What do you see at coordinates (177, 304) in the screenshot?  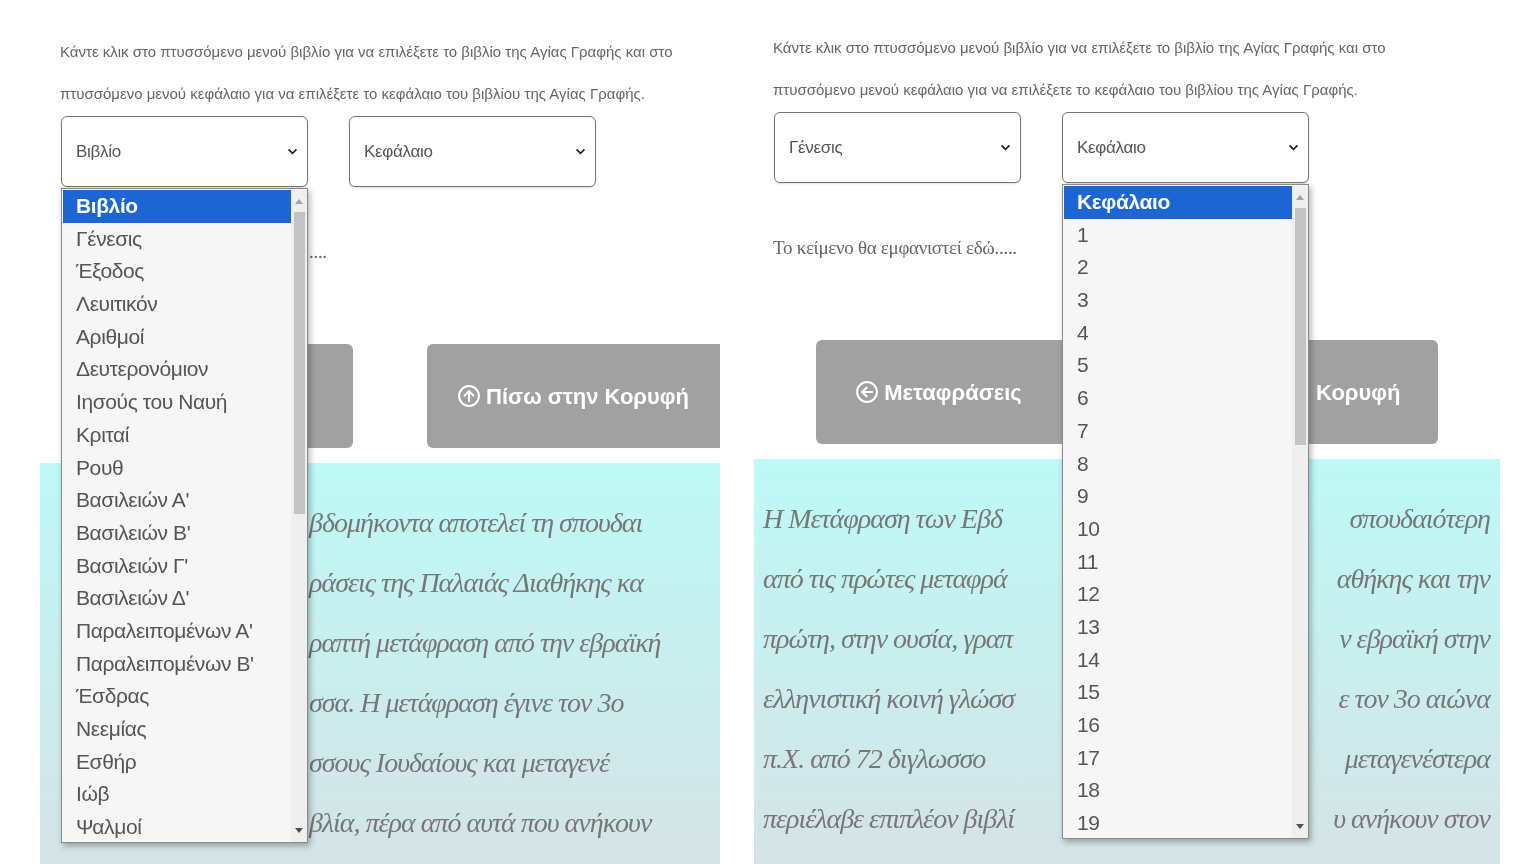 I see `dropdown-option: Λευιτικόν` at bounding box center [177, 304].